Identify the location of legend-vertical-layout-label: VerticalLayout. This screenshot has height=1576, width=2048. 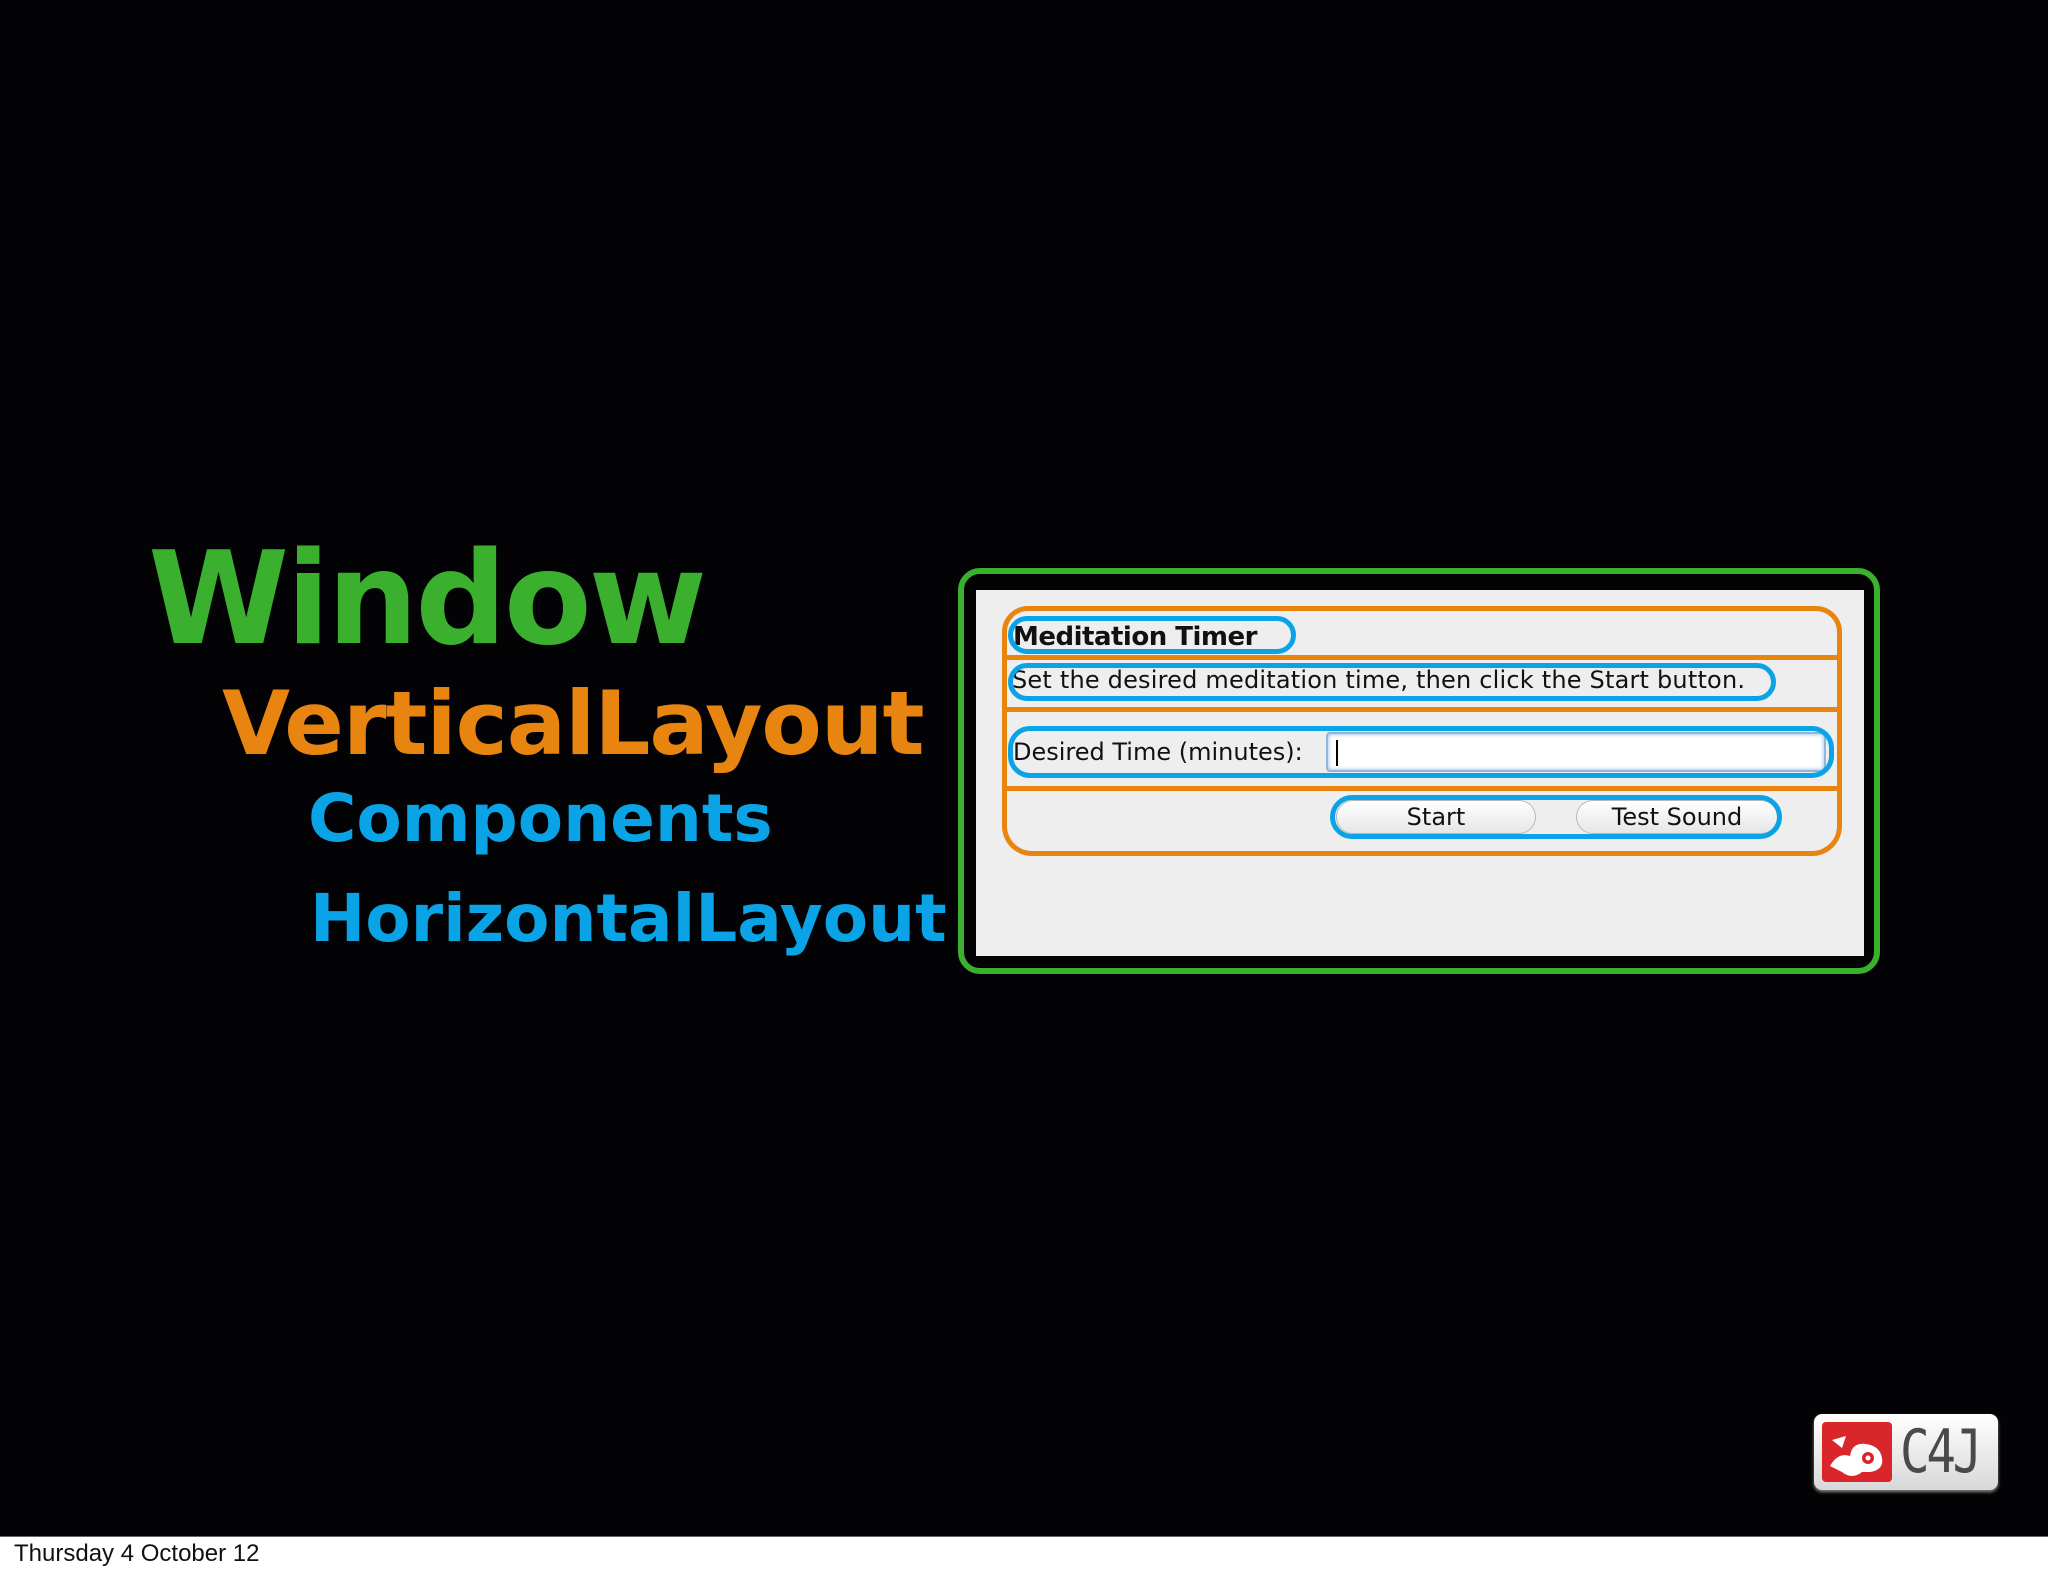
(573, 723).